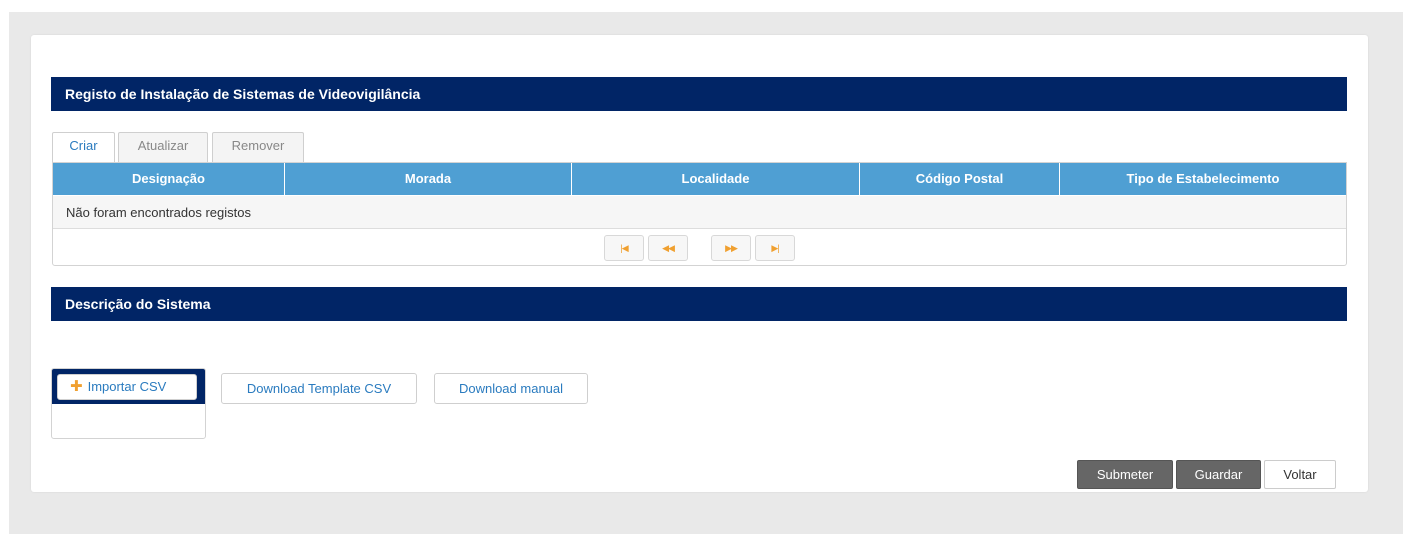  Describe the element at coordinates (716, 179) in the screenshot. I see `column-header-localidade: Localidade` at that location.